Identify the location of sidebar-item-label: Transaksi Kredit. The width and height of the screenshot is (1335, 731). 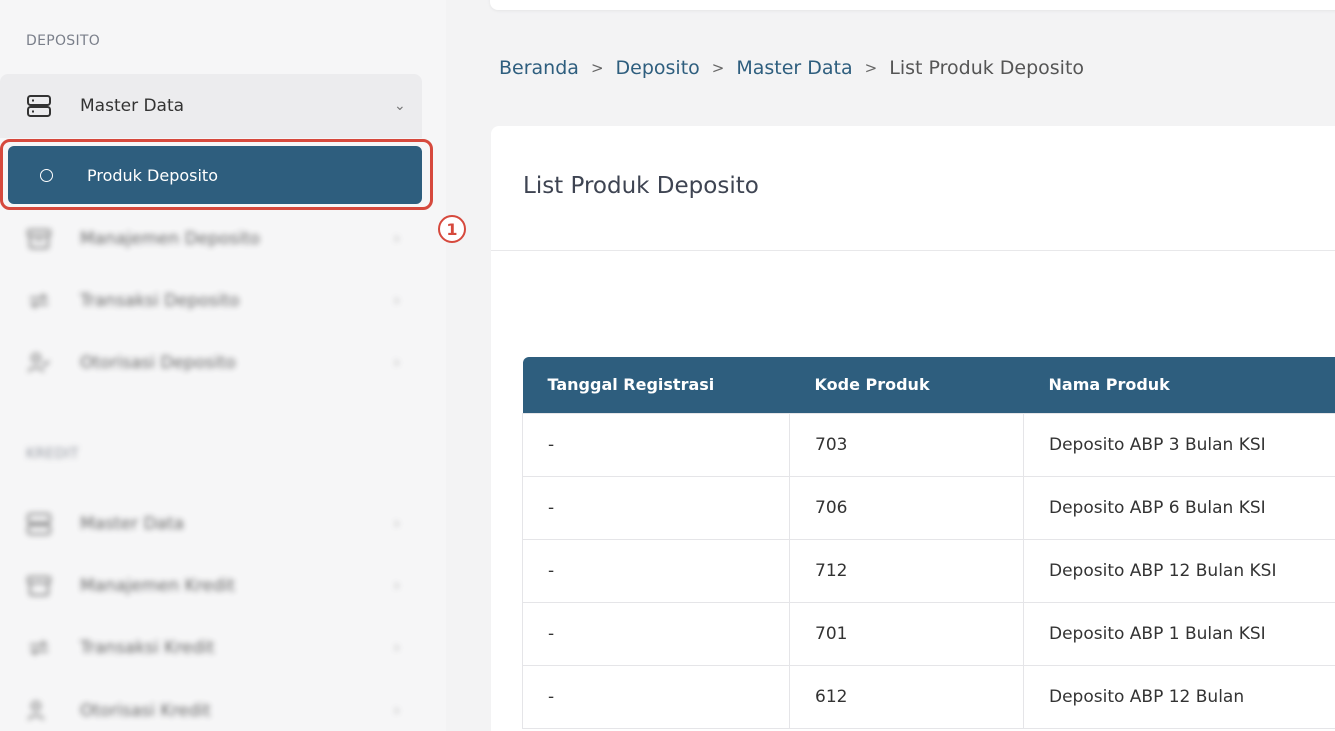
(147, 648).